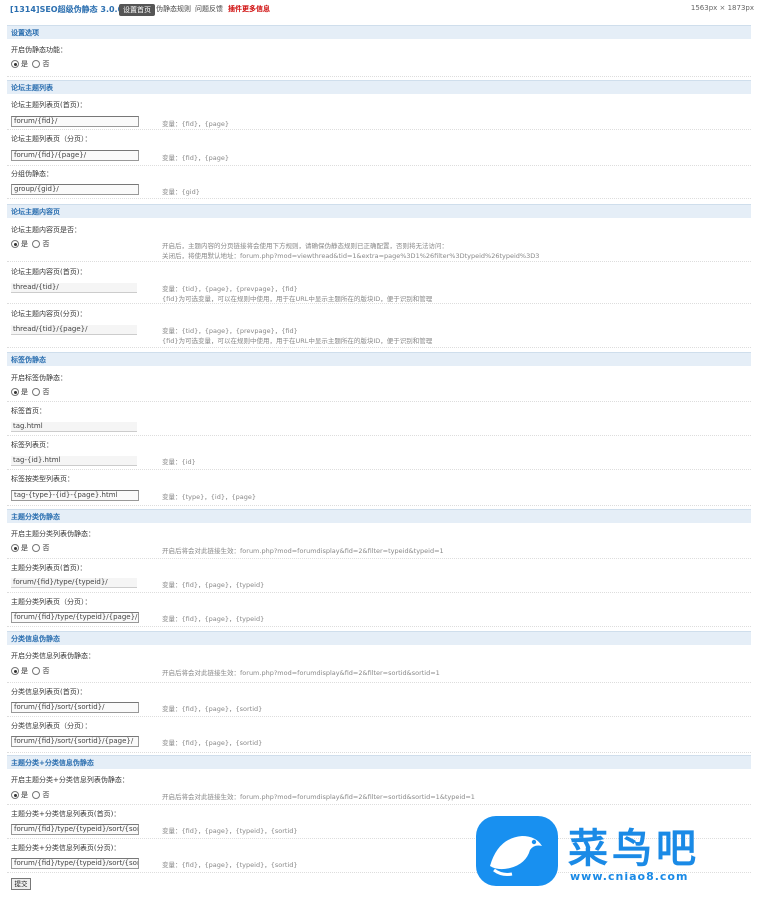 Image resolution: width=760 pixels, height=900 pixels. I want to click on sort-page-input: forum/{fid}/sort/{sortid}/{page}/, so click(75, 741).